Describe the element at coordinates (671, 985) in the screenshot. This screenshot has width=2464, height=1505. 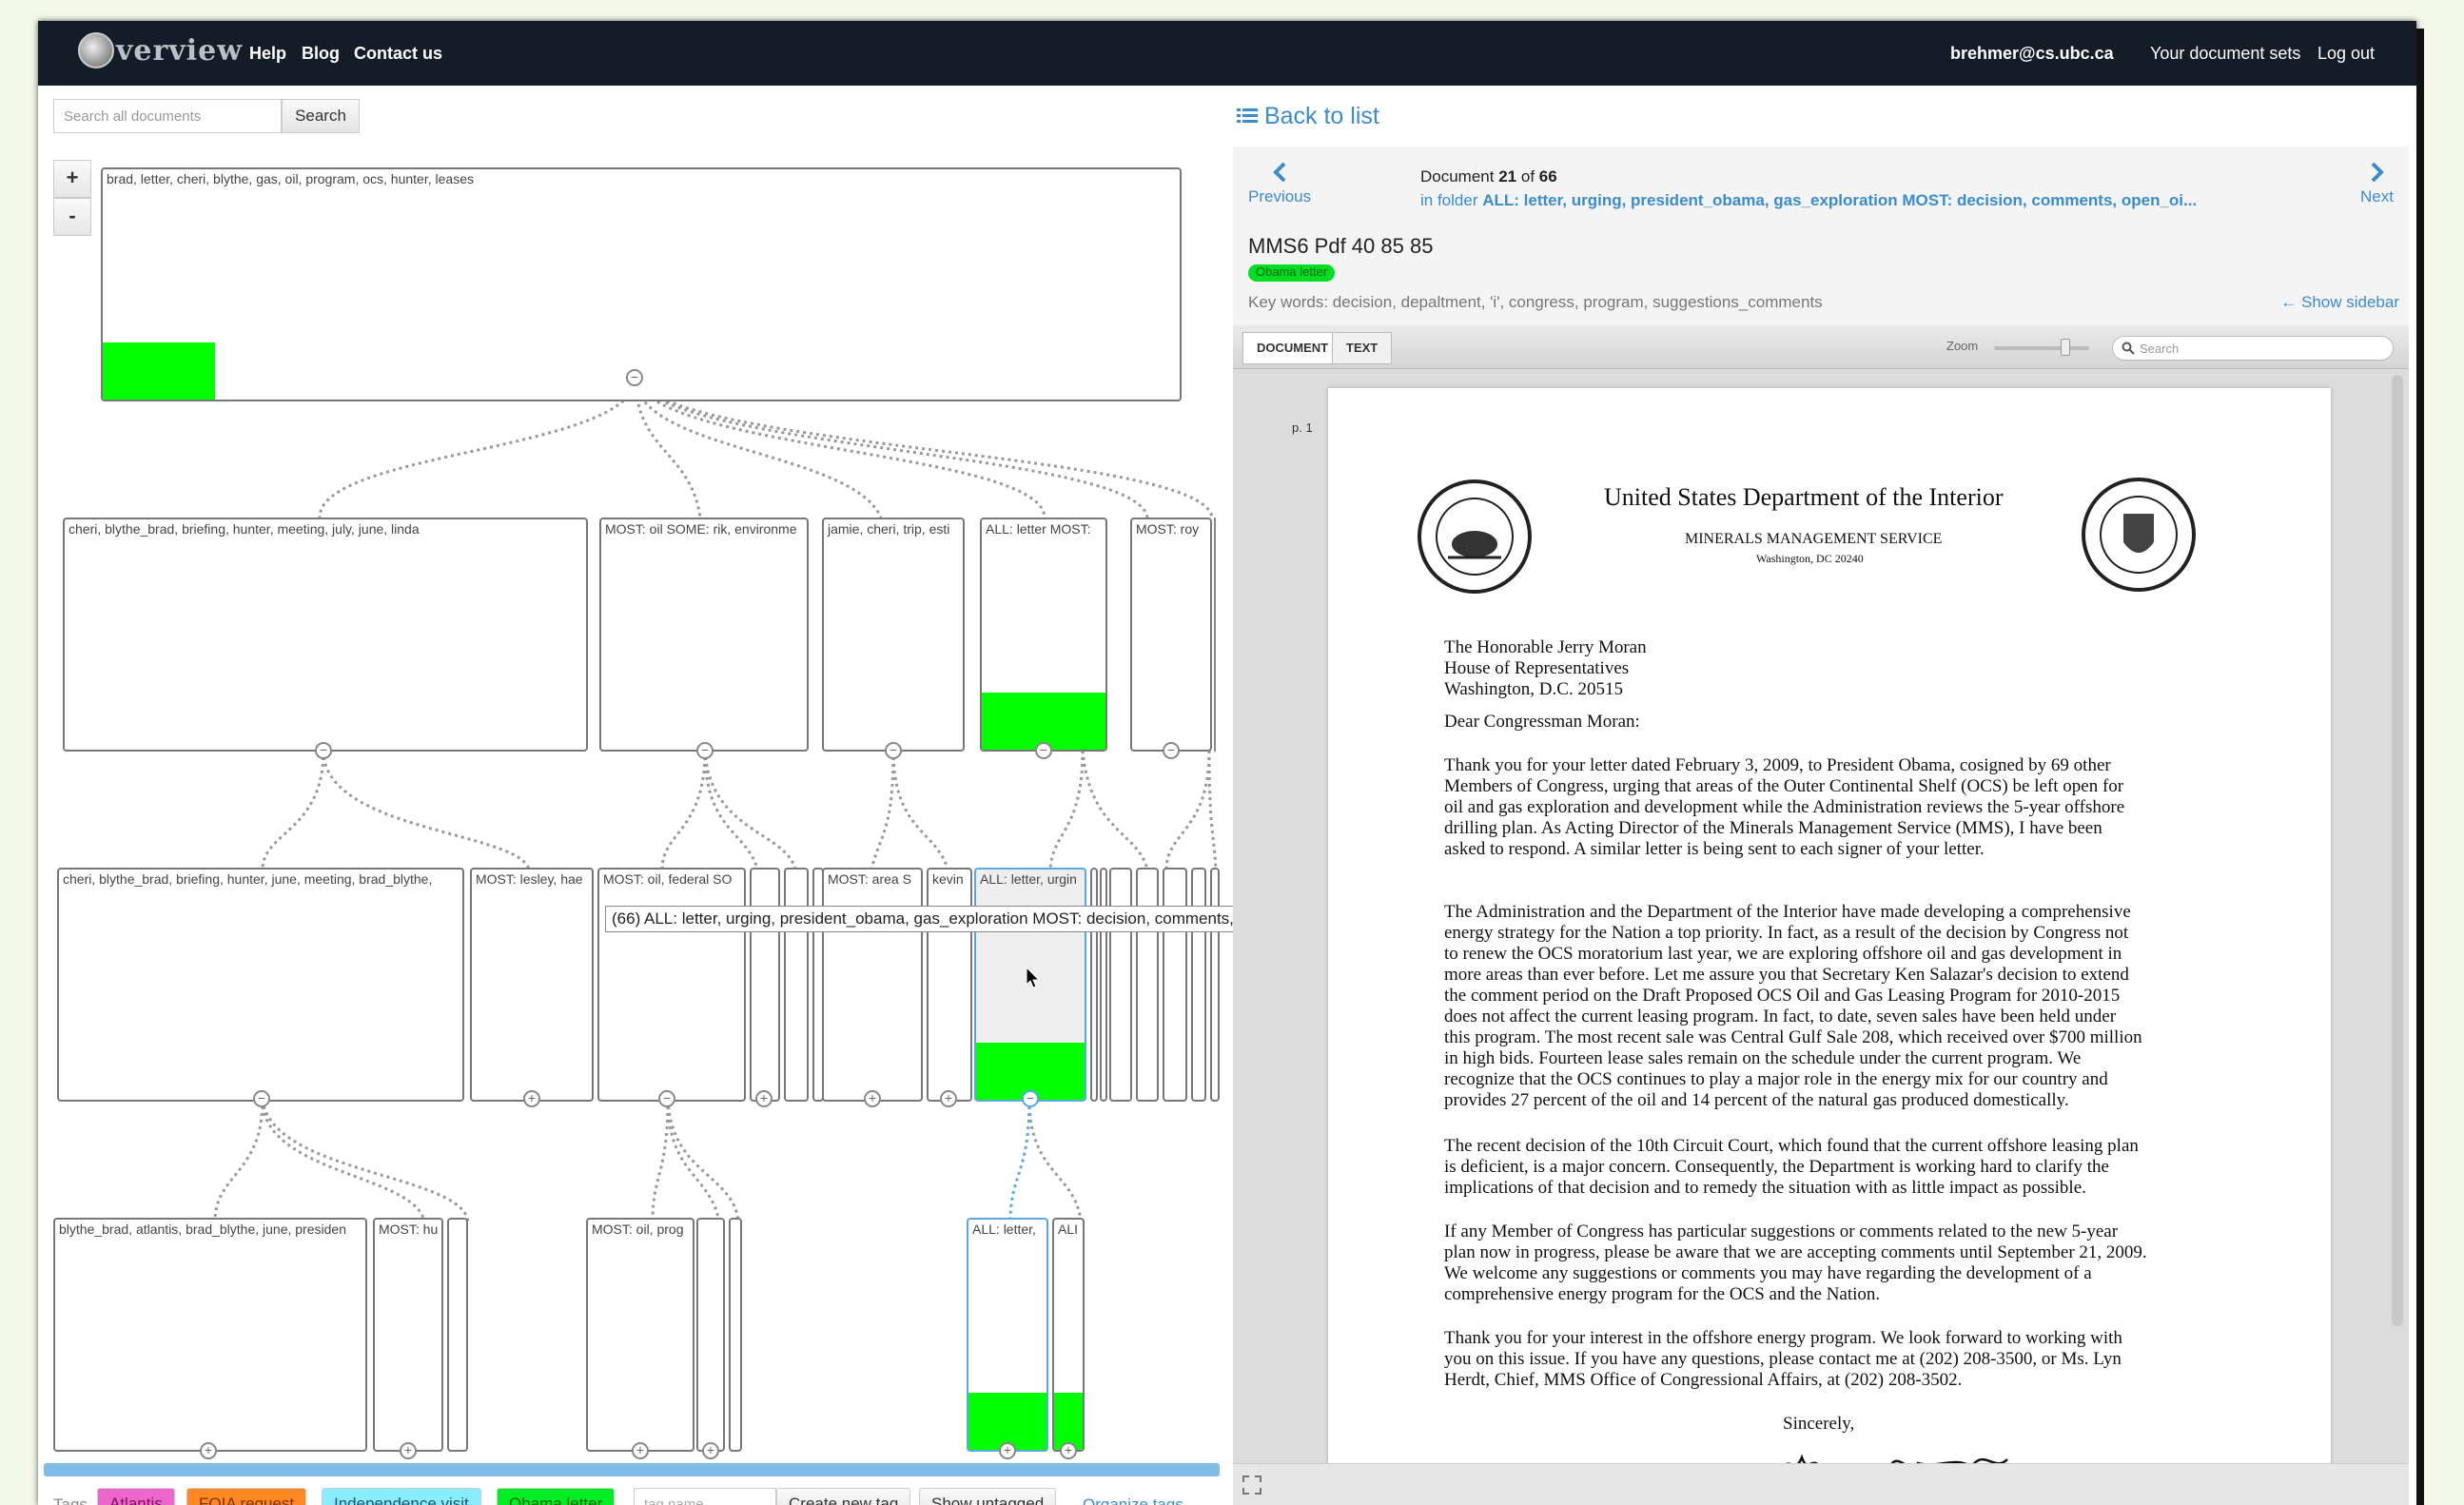
I see `tree-node: MOST: oil, federal SO` at that location.